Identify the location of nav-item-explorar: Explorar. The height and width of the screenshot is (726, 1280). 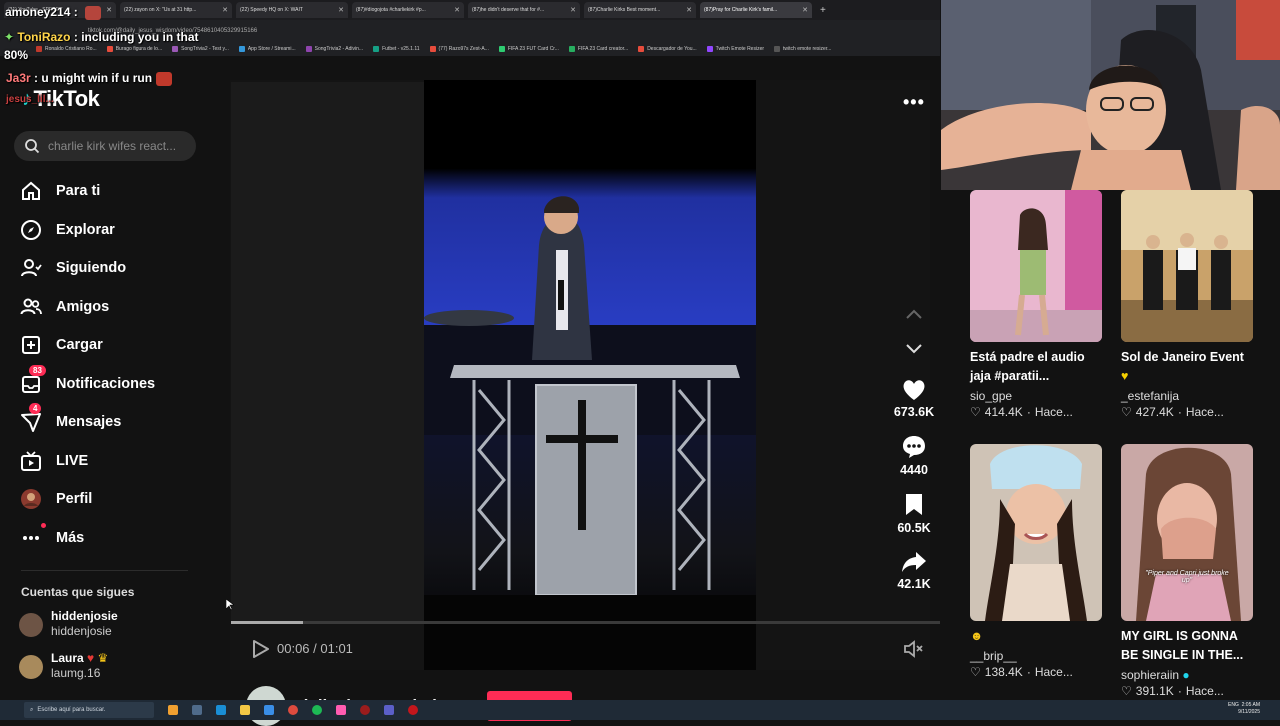
(115, 230).